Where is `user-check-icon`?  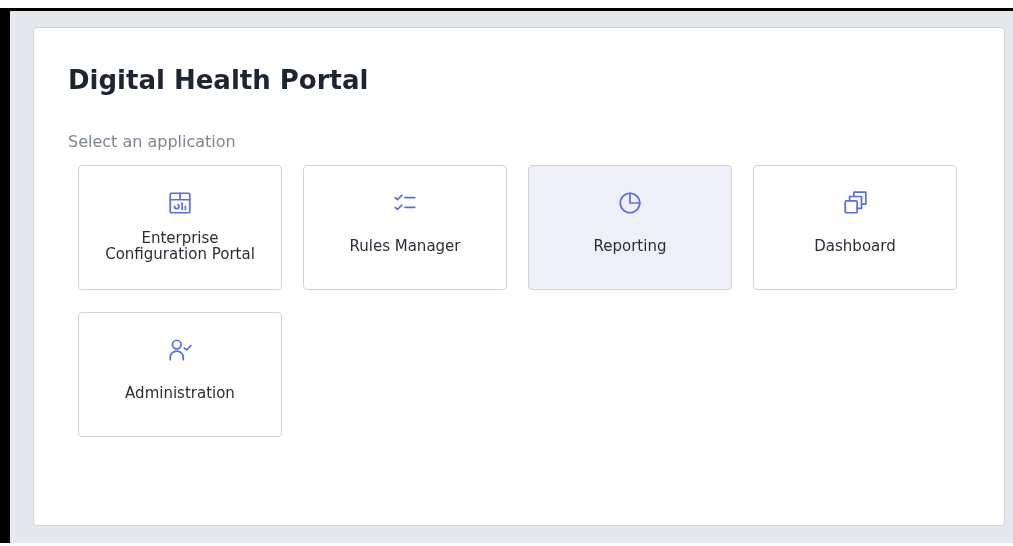 user-check-icon is located at coordinates (180, 350).